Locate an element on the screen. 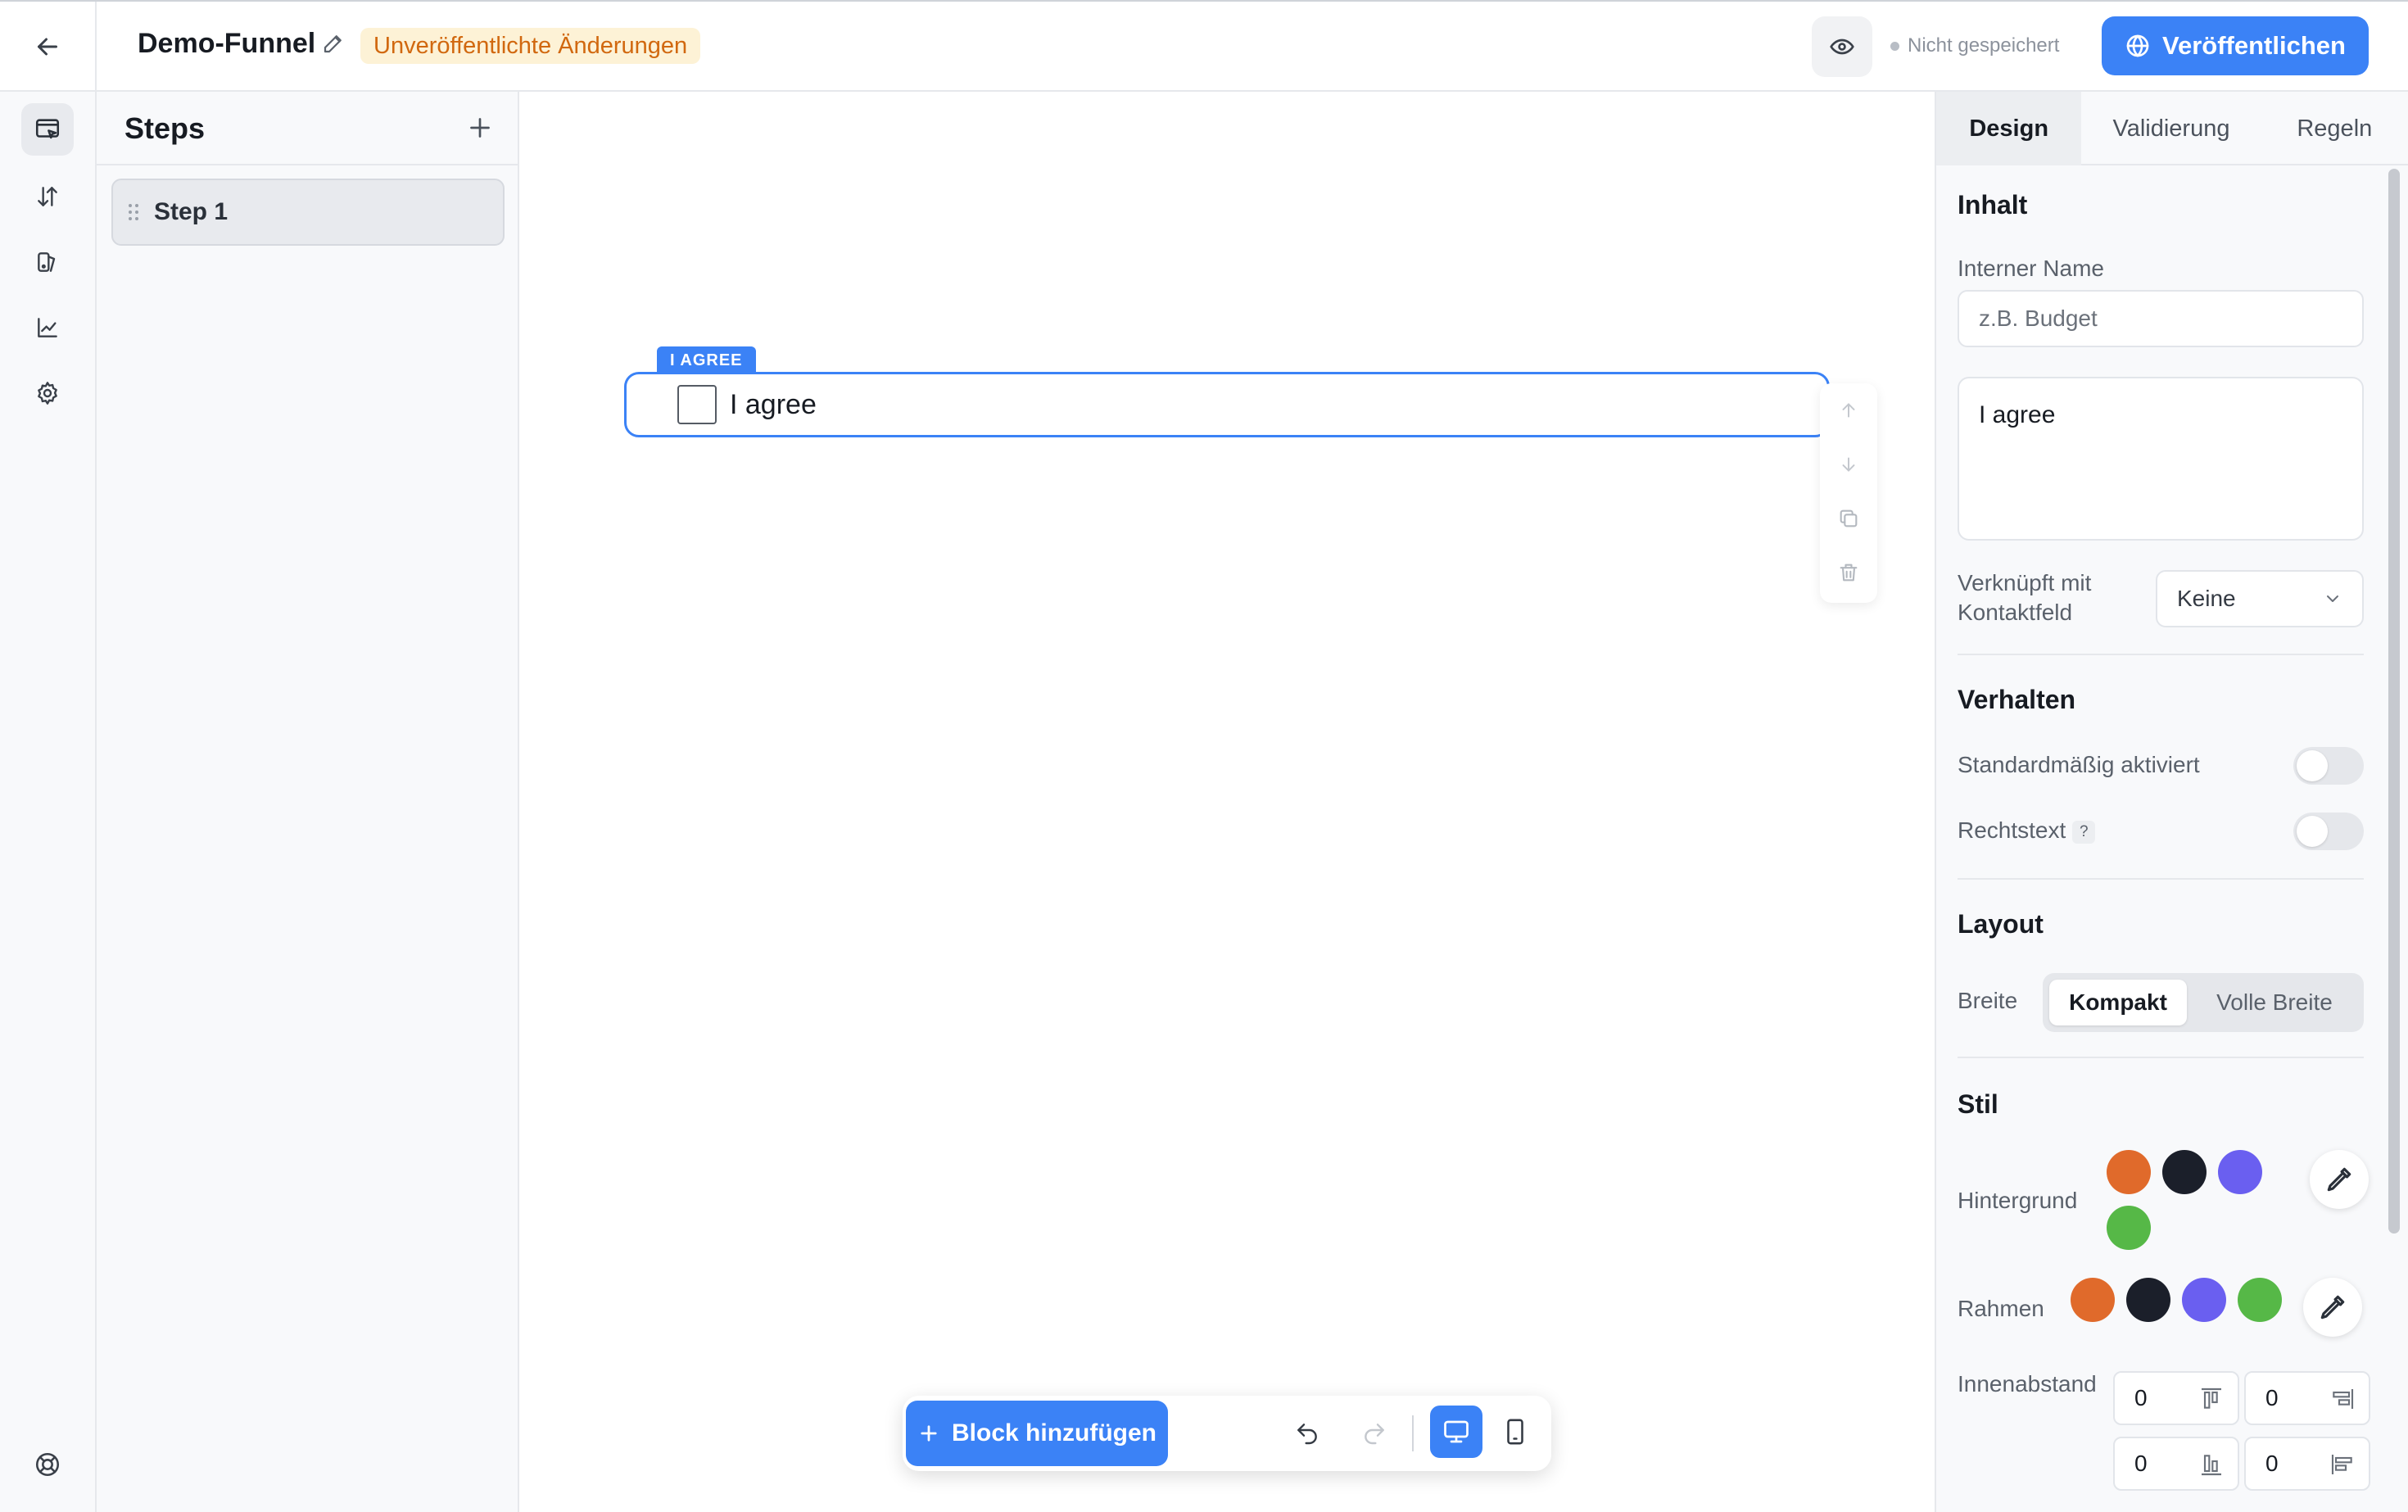  preview-button is located at coordinates (1842, 47).